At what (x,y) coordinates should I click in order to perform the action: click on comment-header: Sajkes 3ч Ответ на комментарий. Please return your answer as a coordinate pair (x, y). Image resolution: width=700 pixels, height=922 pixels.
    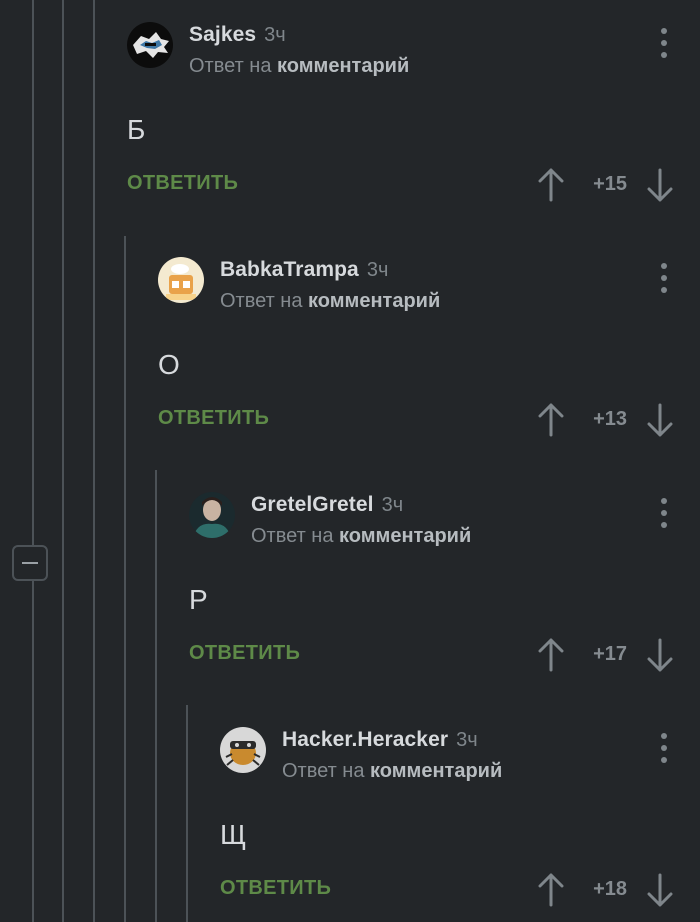
    Looking at the image, I should click on (413, 50).